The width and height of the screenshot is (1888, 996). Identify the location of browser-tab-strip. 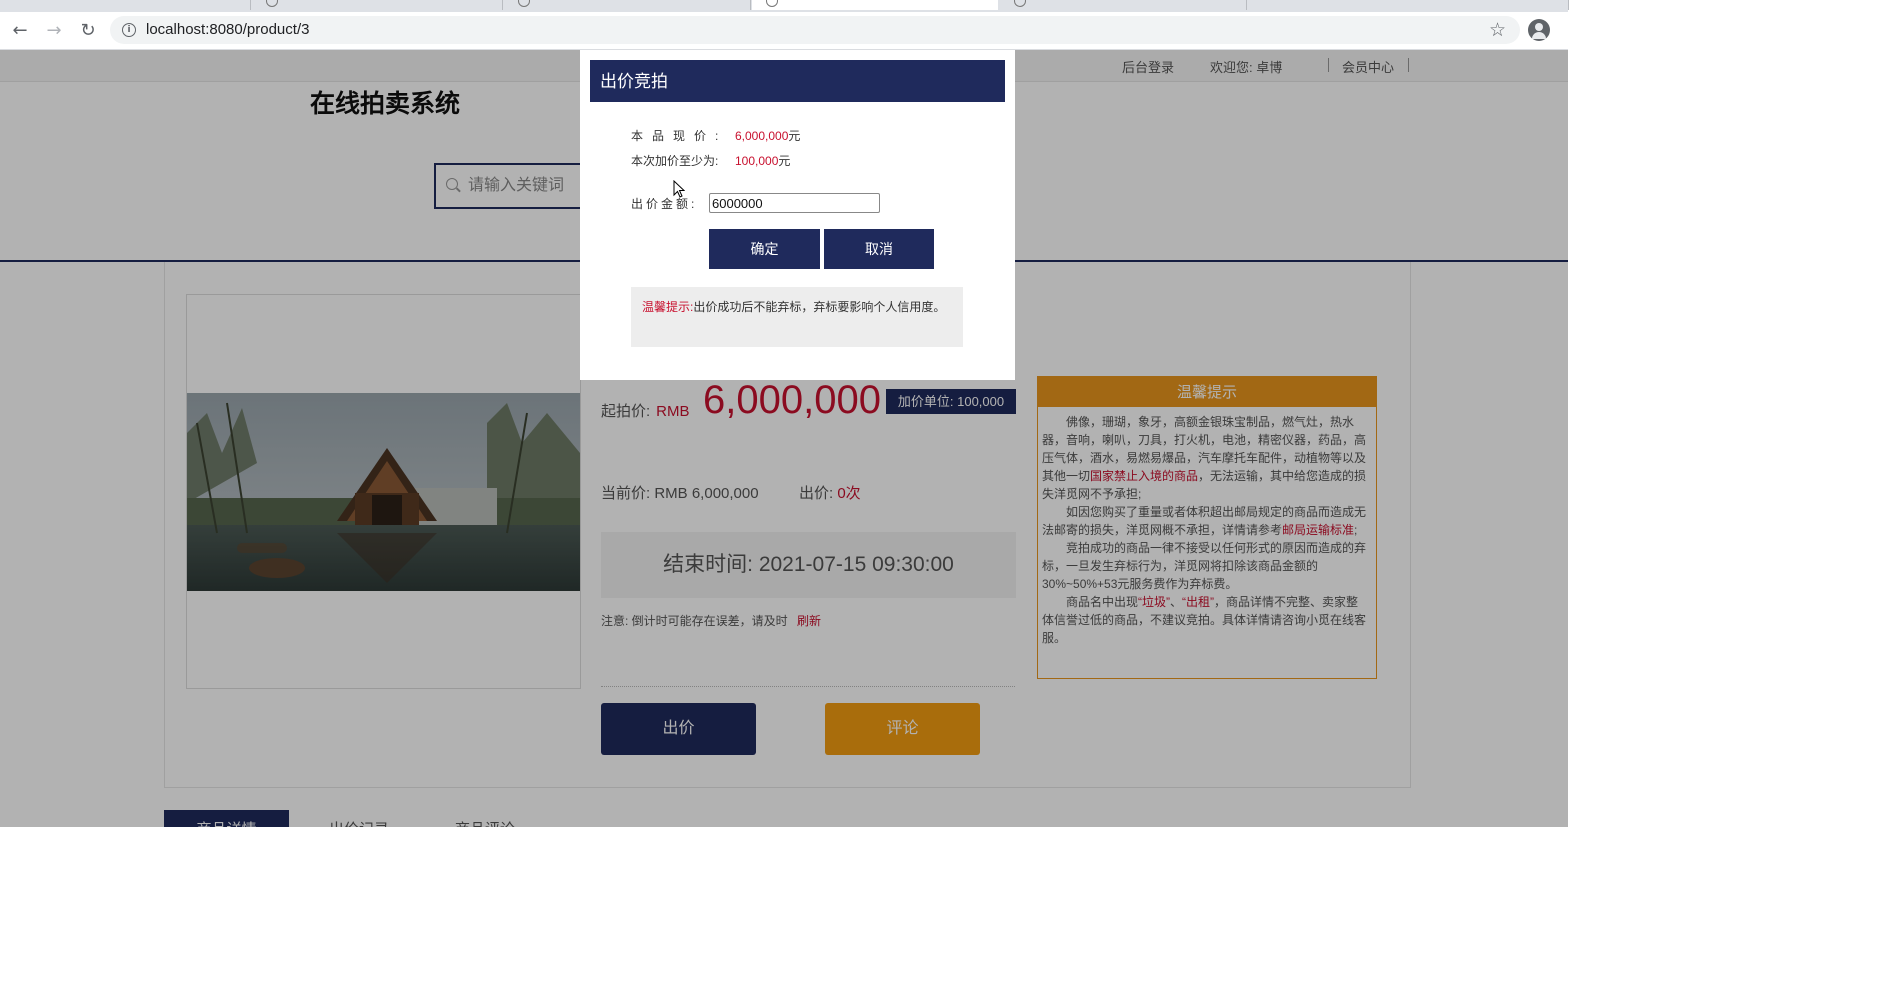
(784, 6).